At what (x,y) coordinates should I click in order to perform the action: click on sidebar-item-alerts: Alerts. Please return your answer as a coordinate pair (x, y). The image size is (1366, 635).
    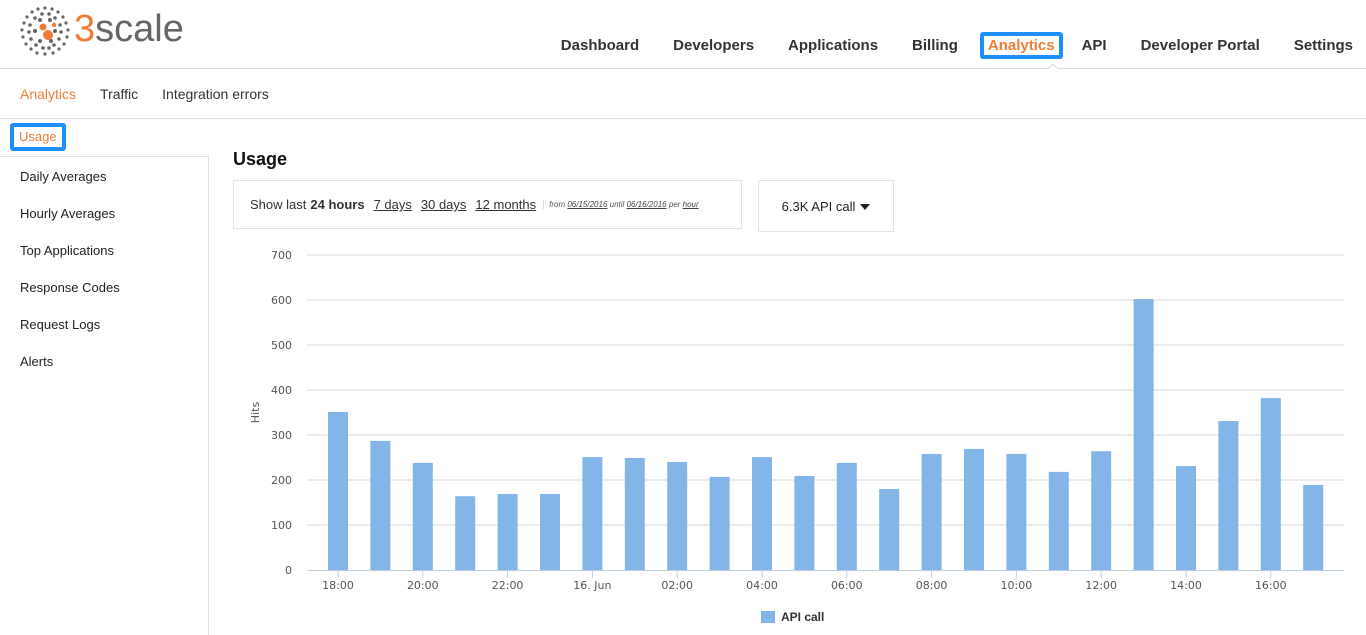
    Looking at the image, I should click on (104, 361).